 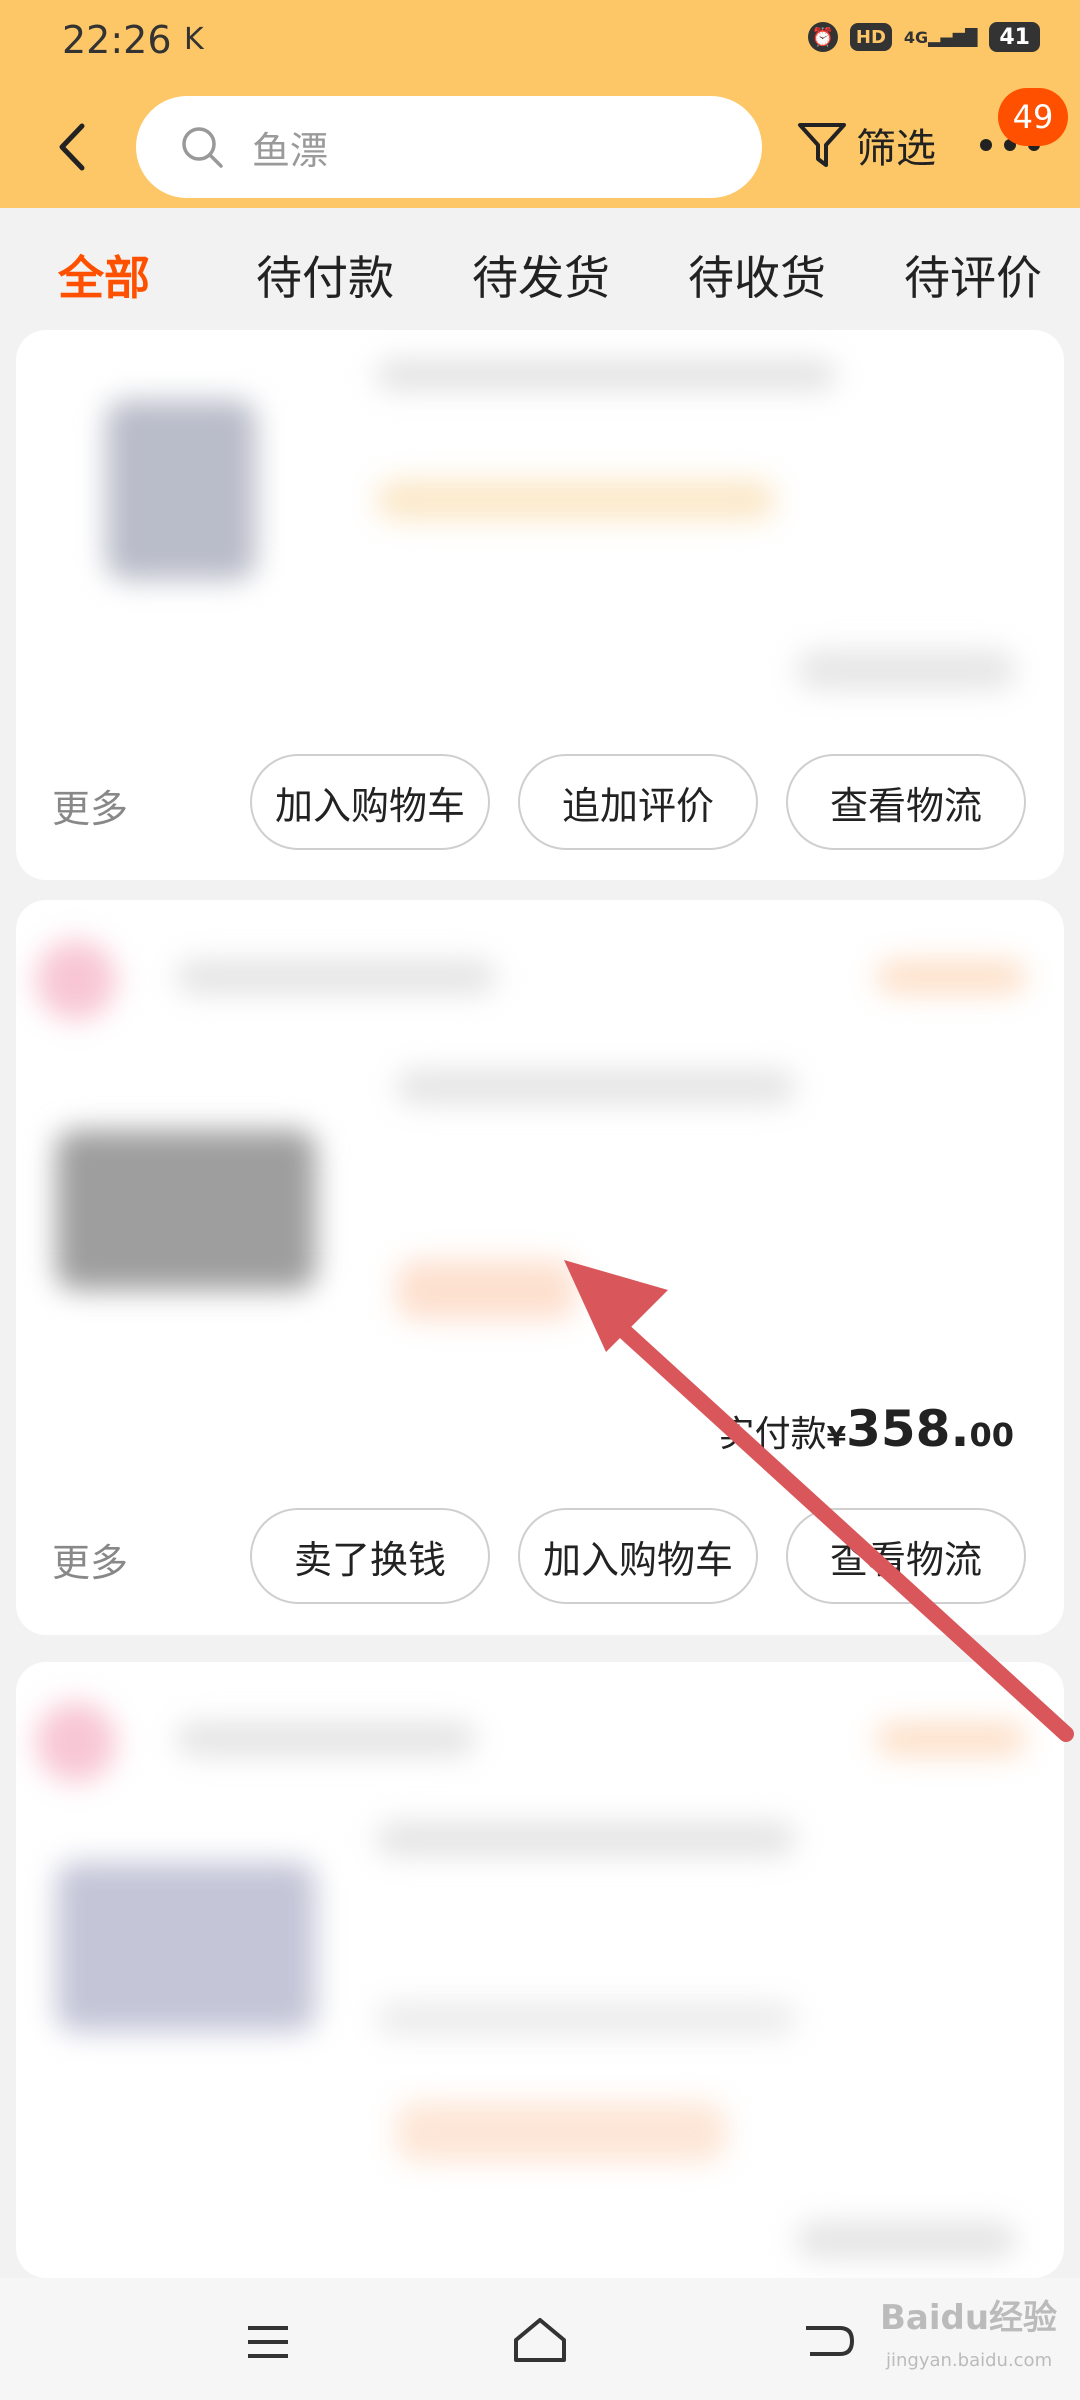 What do you see at coordinates (325, 275) in the screenshot?
I see `tab-pending-payment: 待付款` at bounding box center [325, 275].